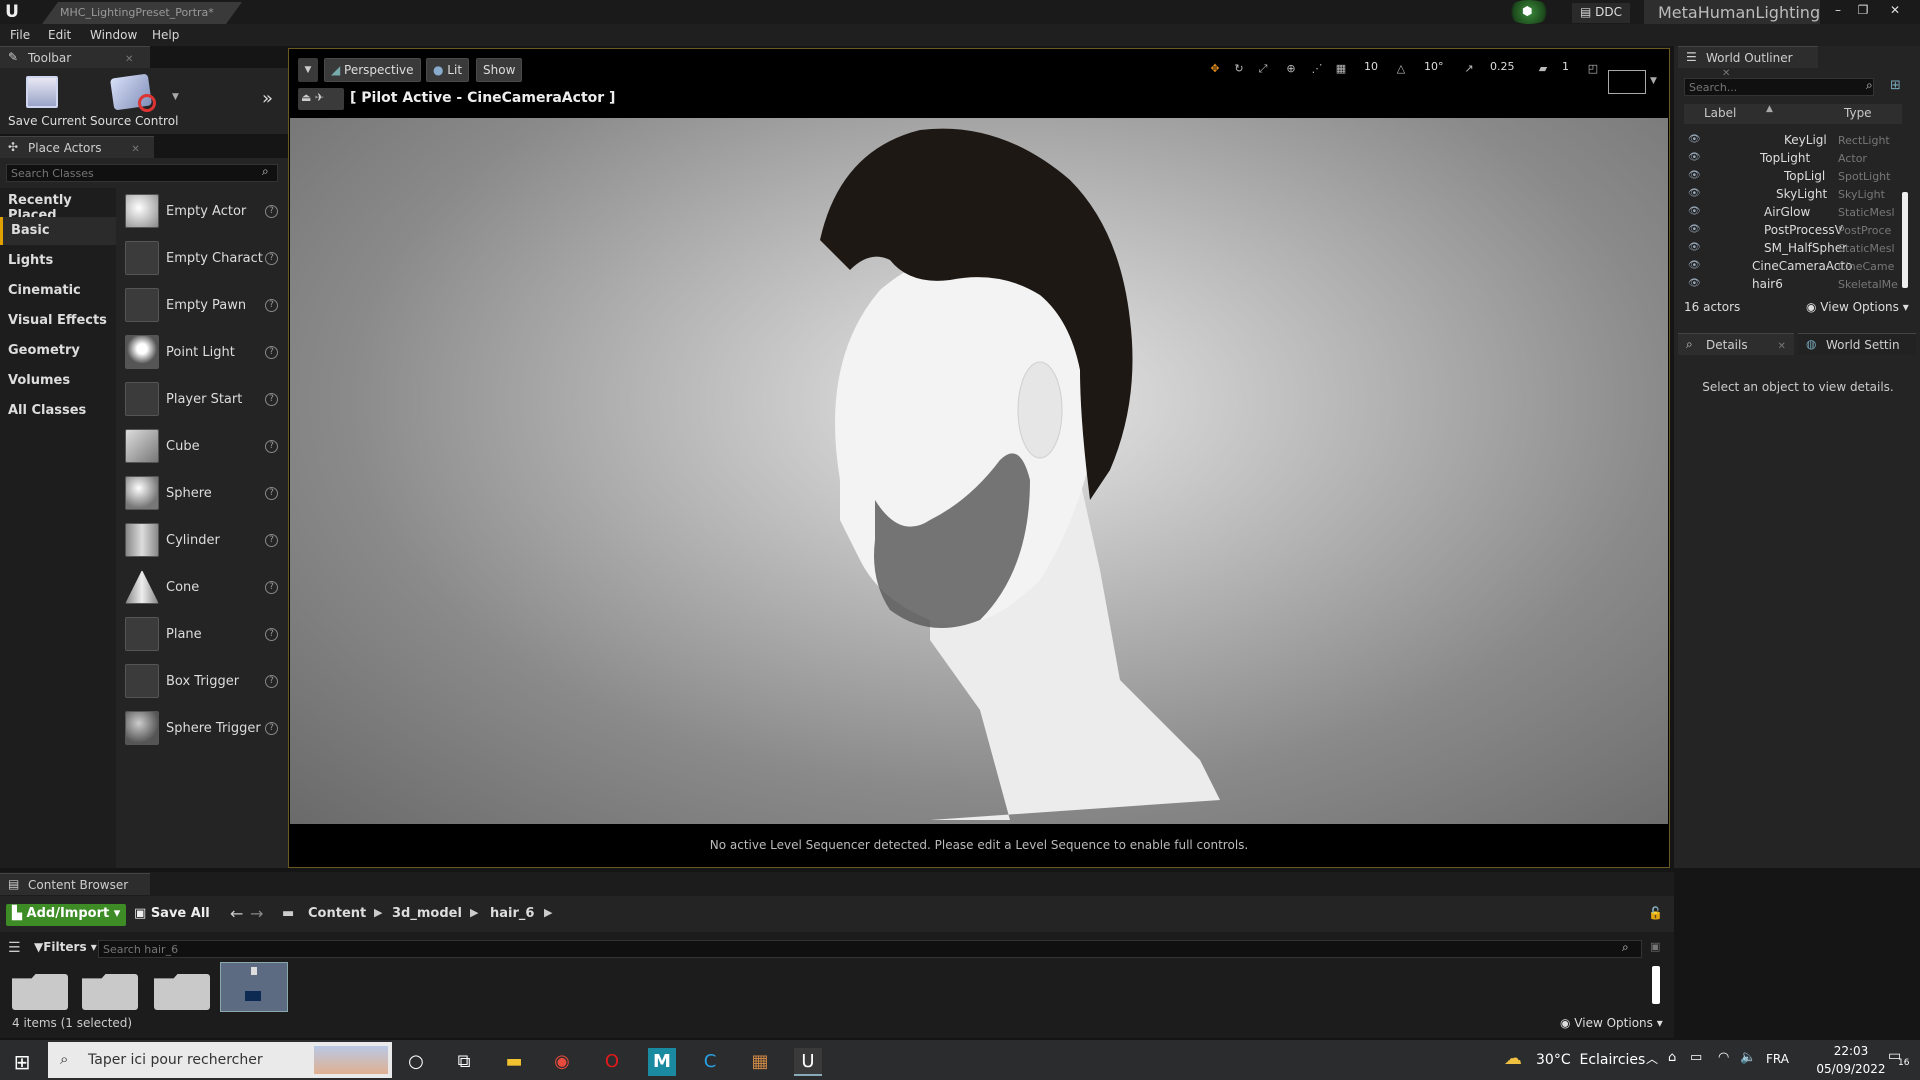  What do you see at coordinates (760, 1062) in the screenshot?
I see `winrar-icon: ▦` at bounding box center [760, 1062].